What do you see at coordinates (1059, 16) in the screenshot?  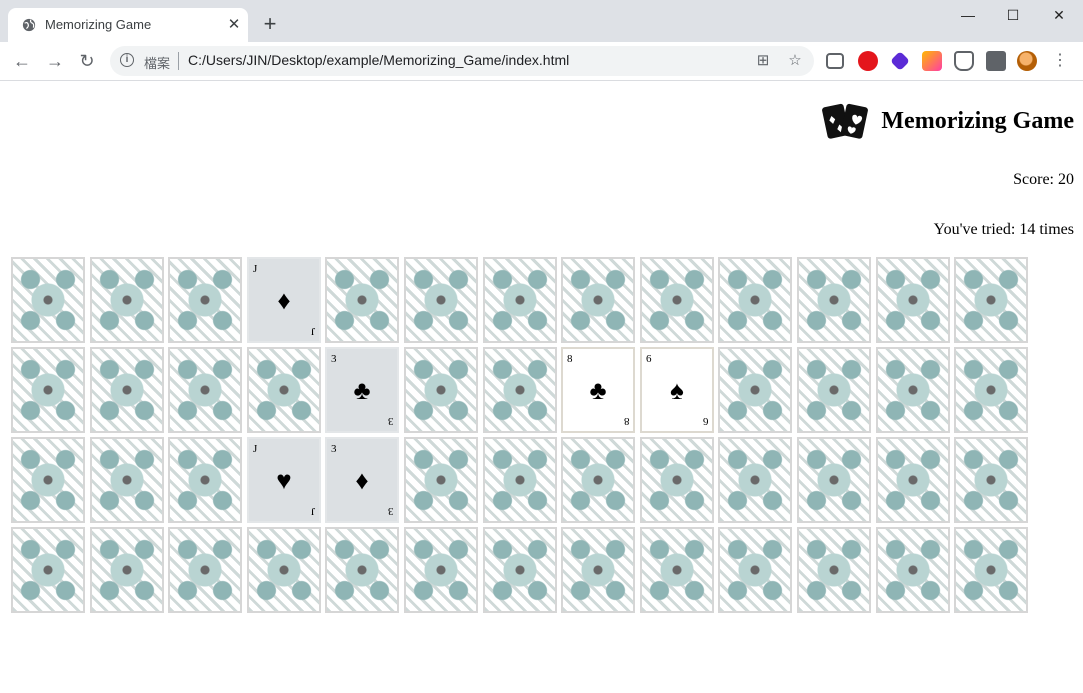 I see `close-window-button: ✕` at bounding box center [1059, 16].